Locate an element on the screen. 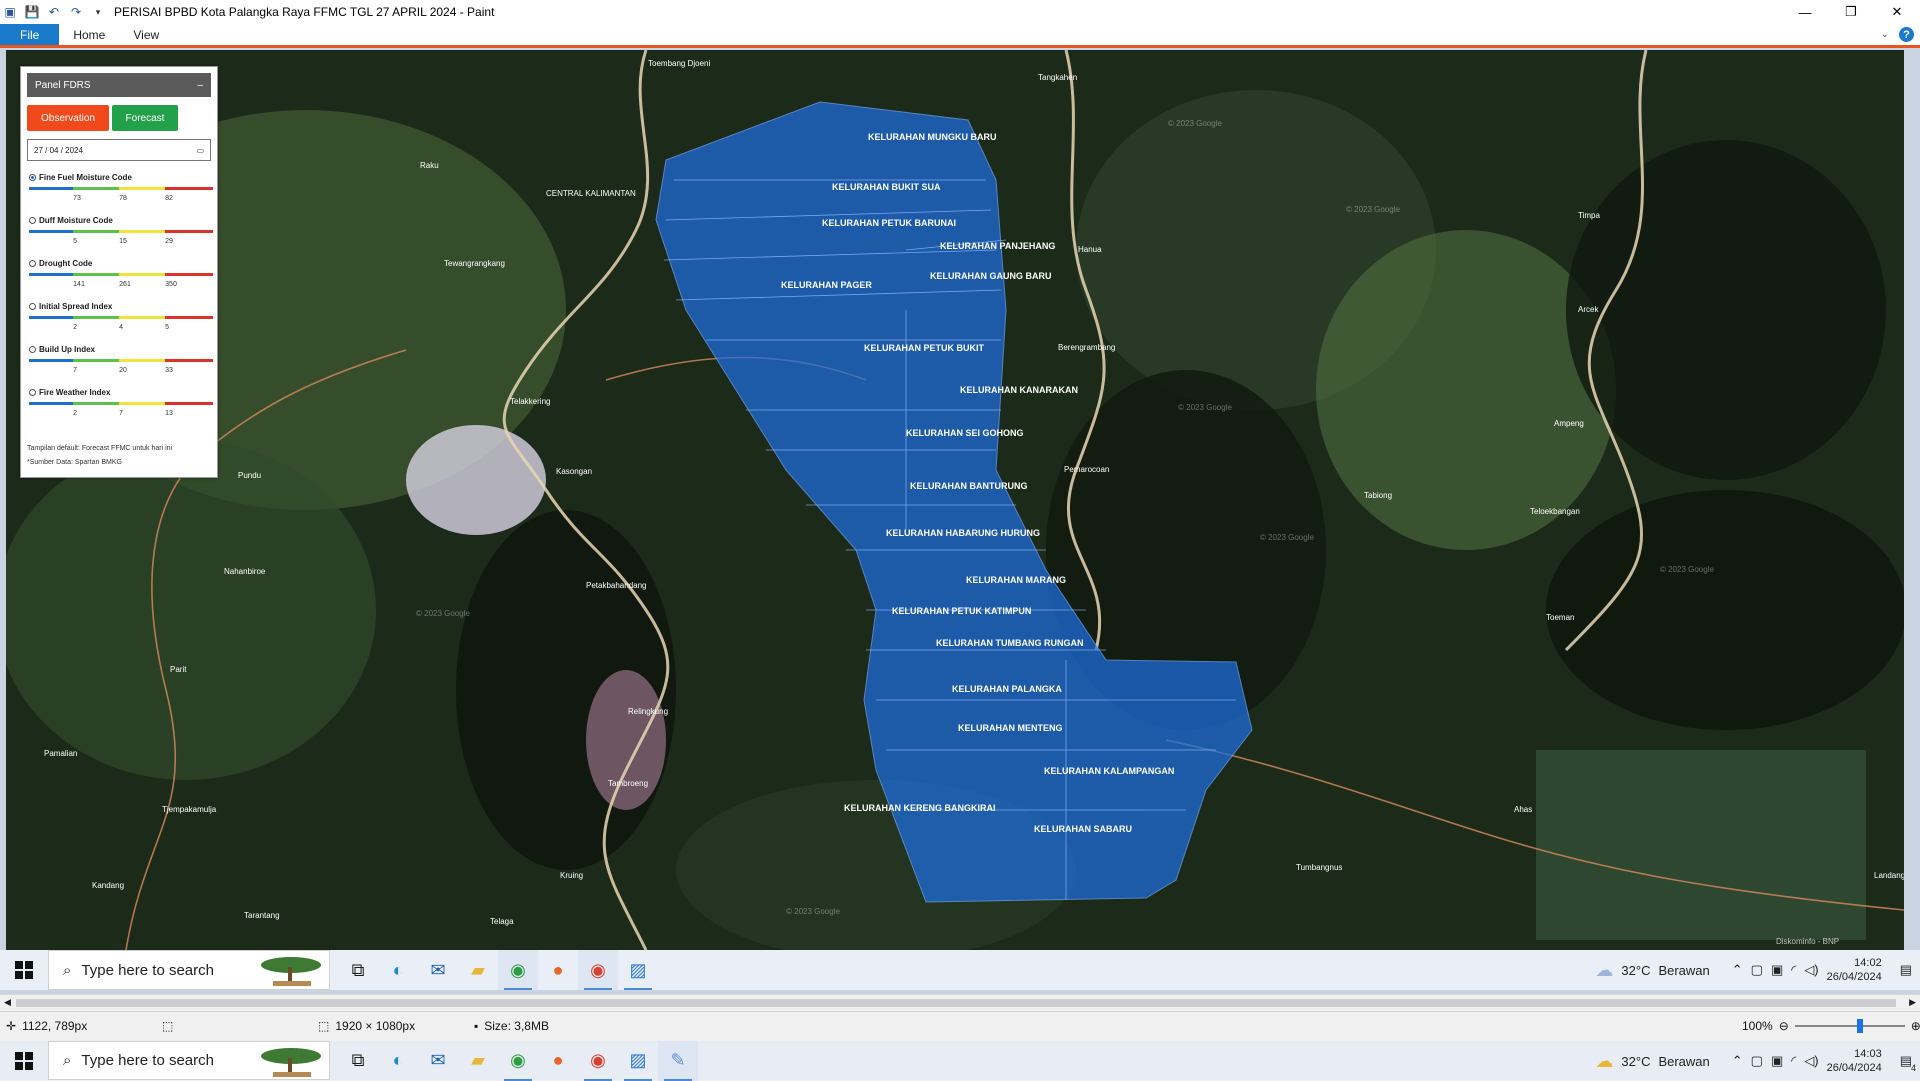 Image resolution: width=1920 pixels, height=1081 pixels. close-button: ✕ is located at coordinates (1897, 12).